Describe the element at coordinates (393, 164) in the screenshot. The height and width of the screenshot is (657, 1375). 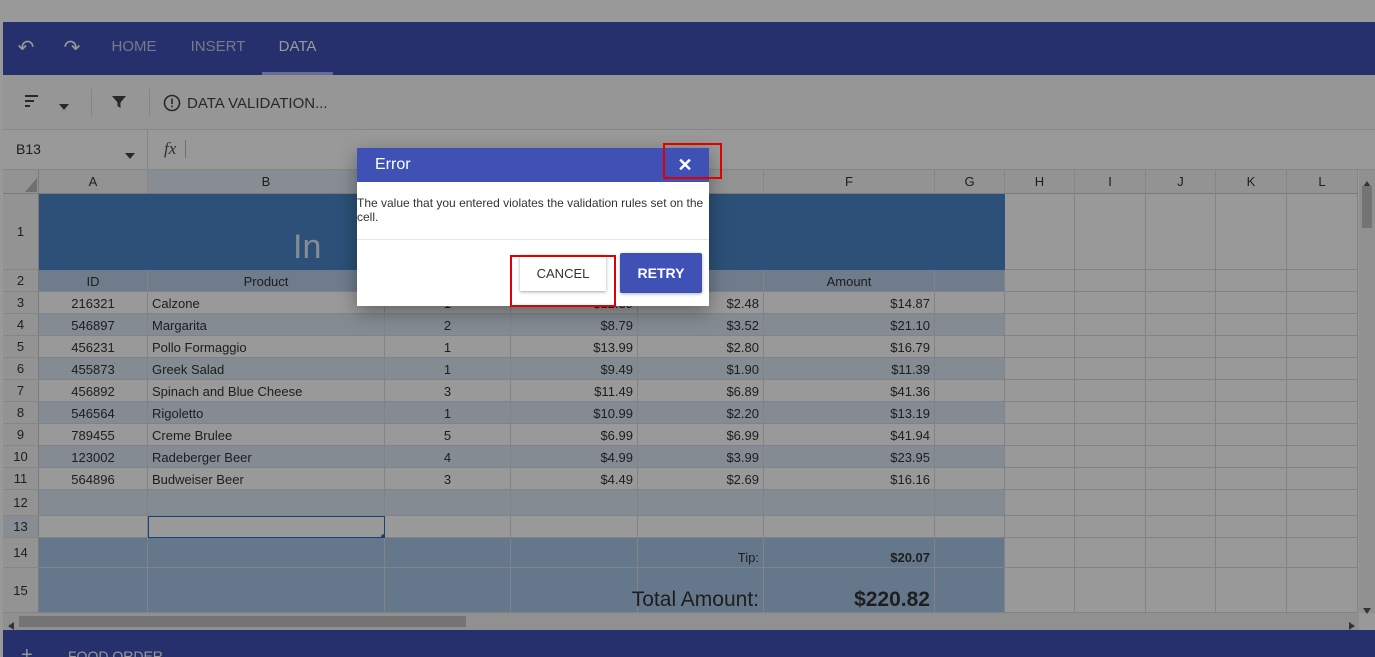
I see `dialog-title: Error` at that location.